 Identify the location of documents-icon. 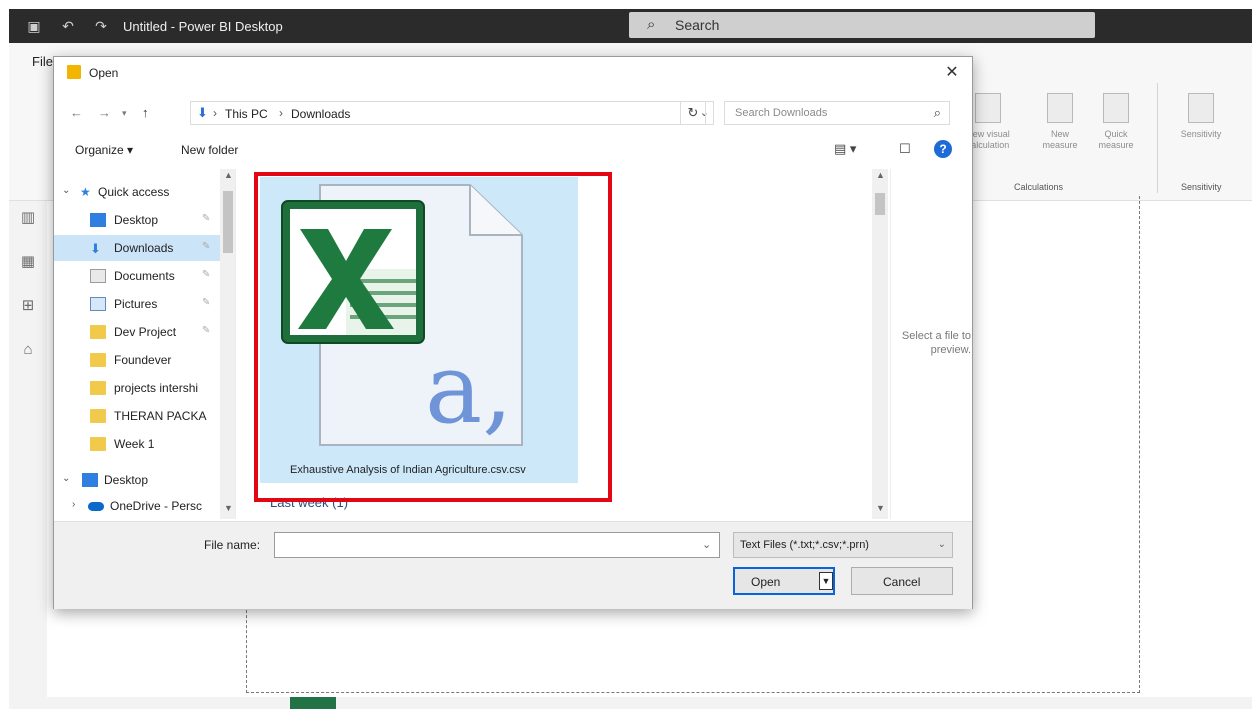
(98, 276).